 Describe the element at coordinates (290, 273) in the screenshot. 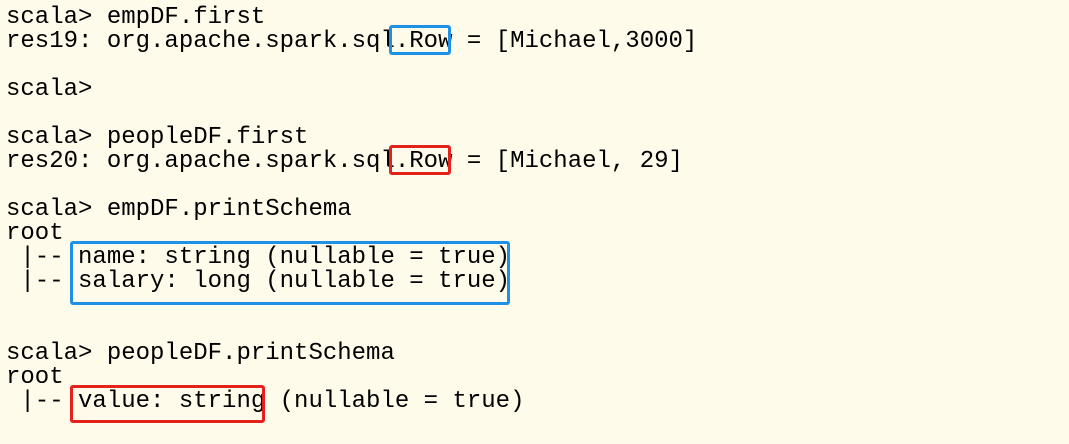

I see `empdf-schema-fields-highlight` at that location.